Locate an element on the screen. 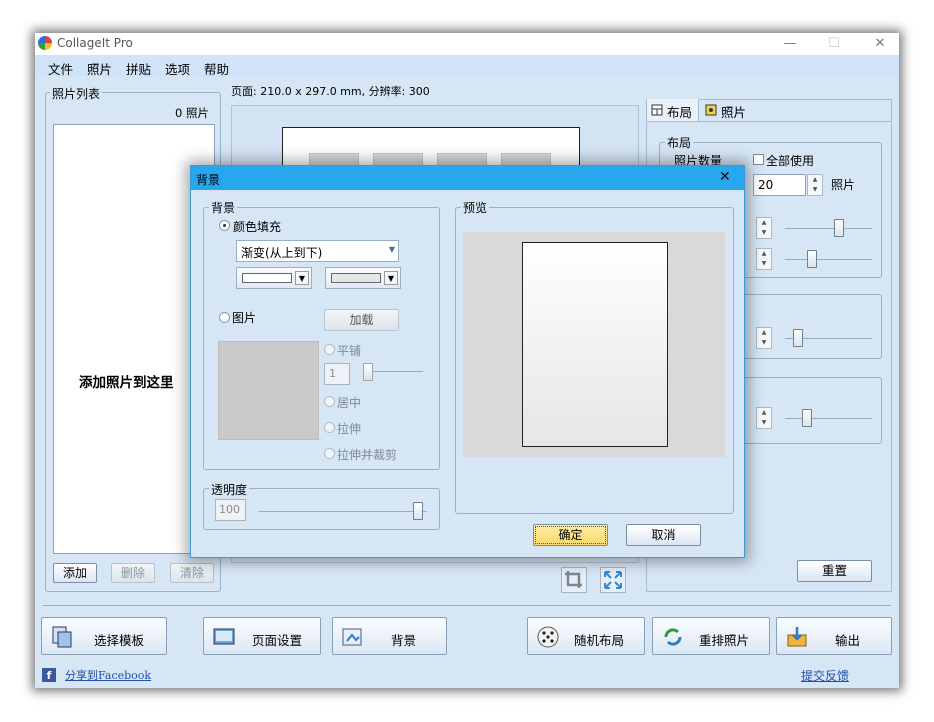 The height and width of the screenshot is (722, 934). image-thumbnail is located at coordinates (268, 390).